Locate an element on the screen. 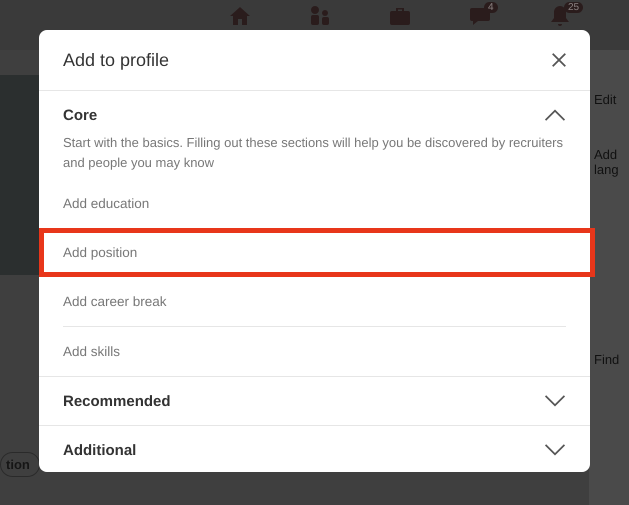 The image size is (629, 505). people-icon is located at coordinates (320, 16).